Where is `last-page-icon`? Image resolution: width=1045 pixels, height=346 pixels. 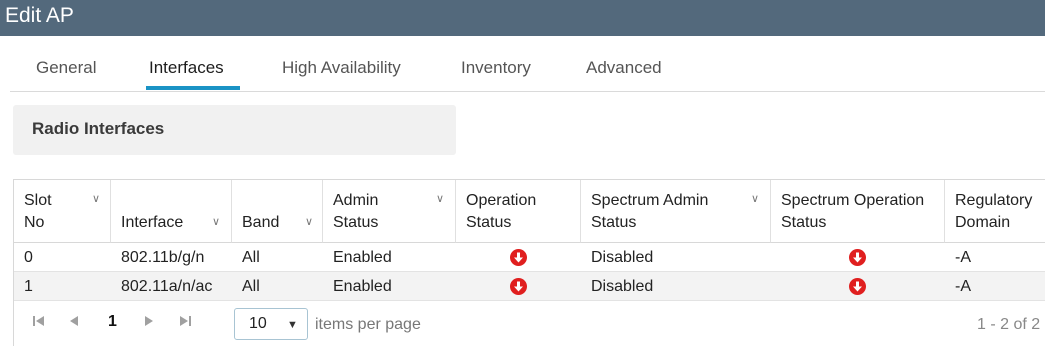
last-page-icon is located at coordinates (185, 322).